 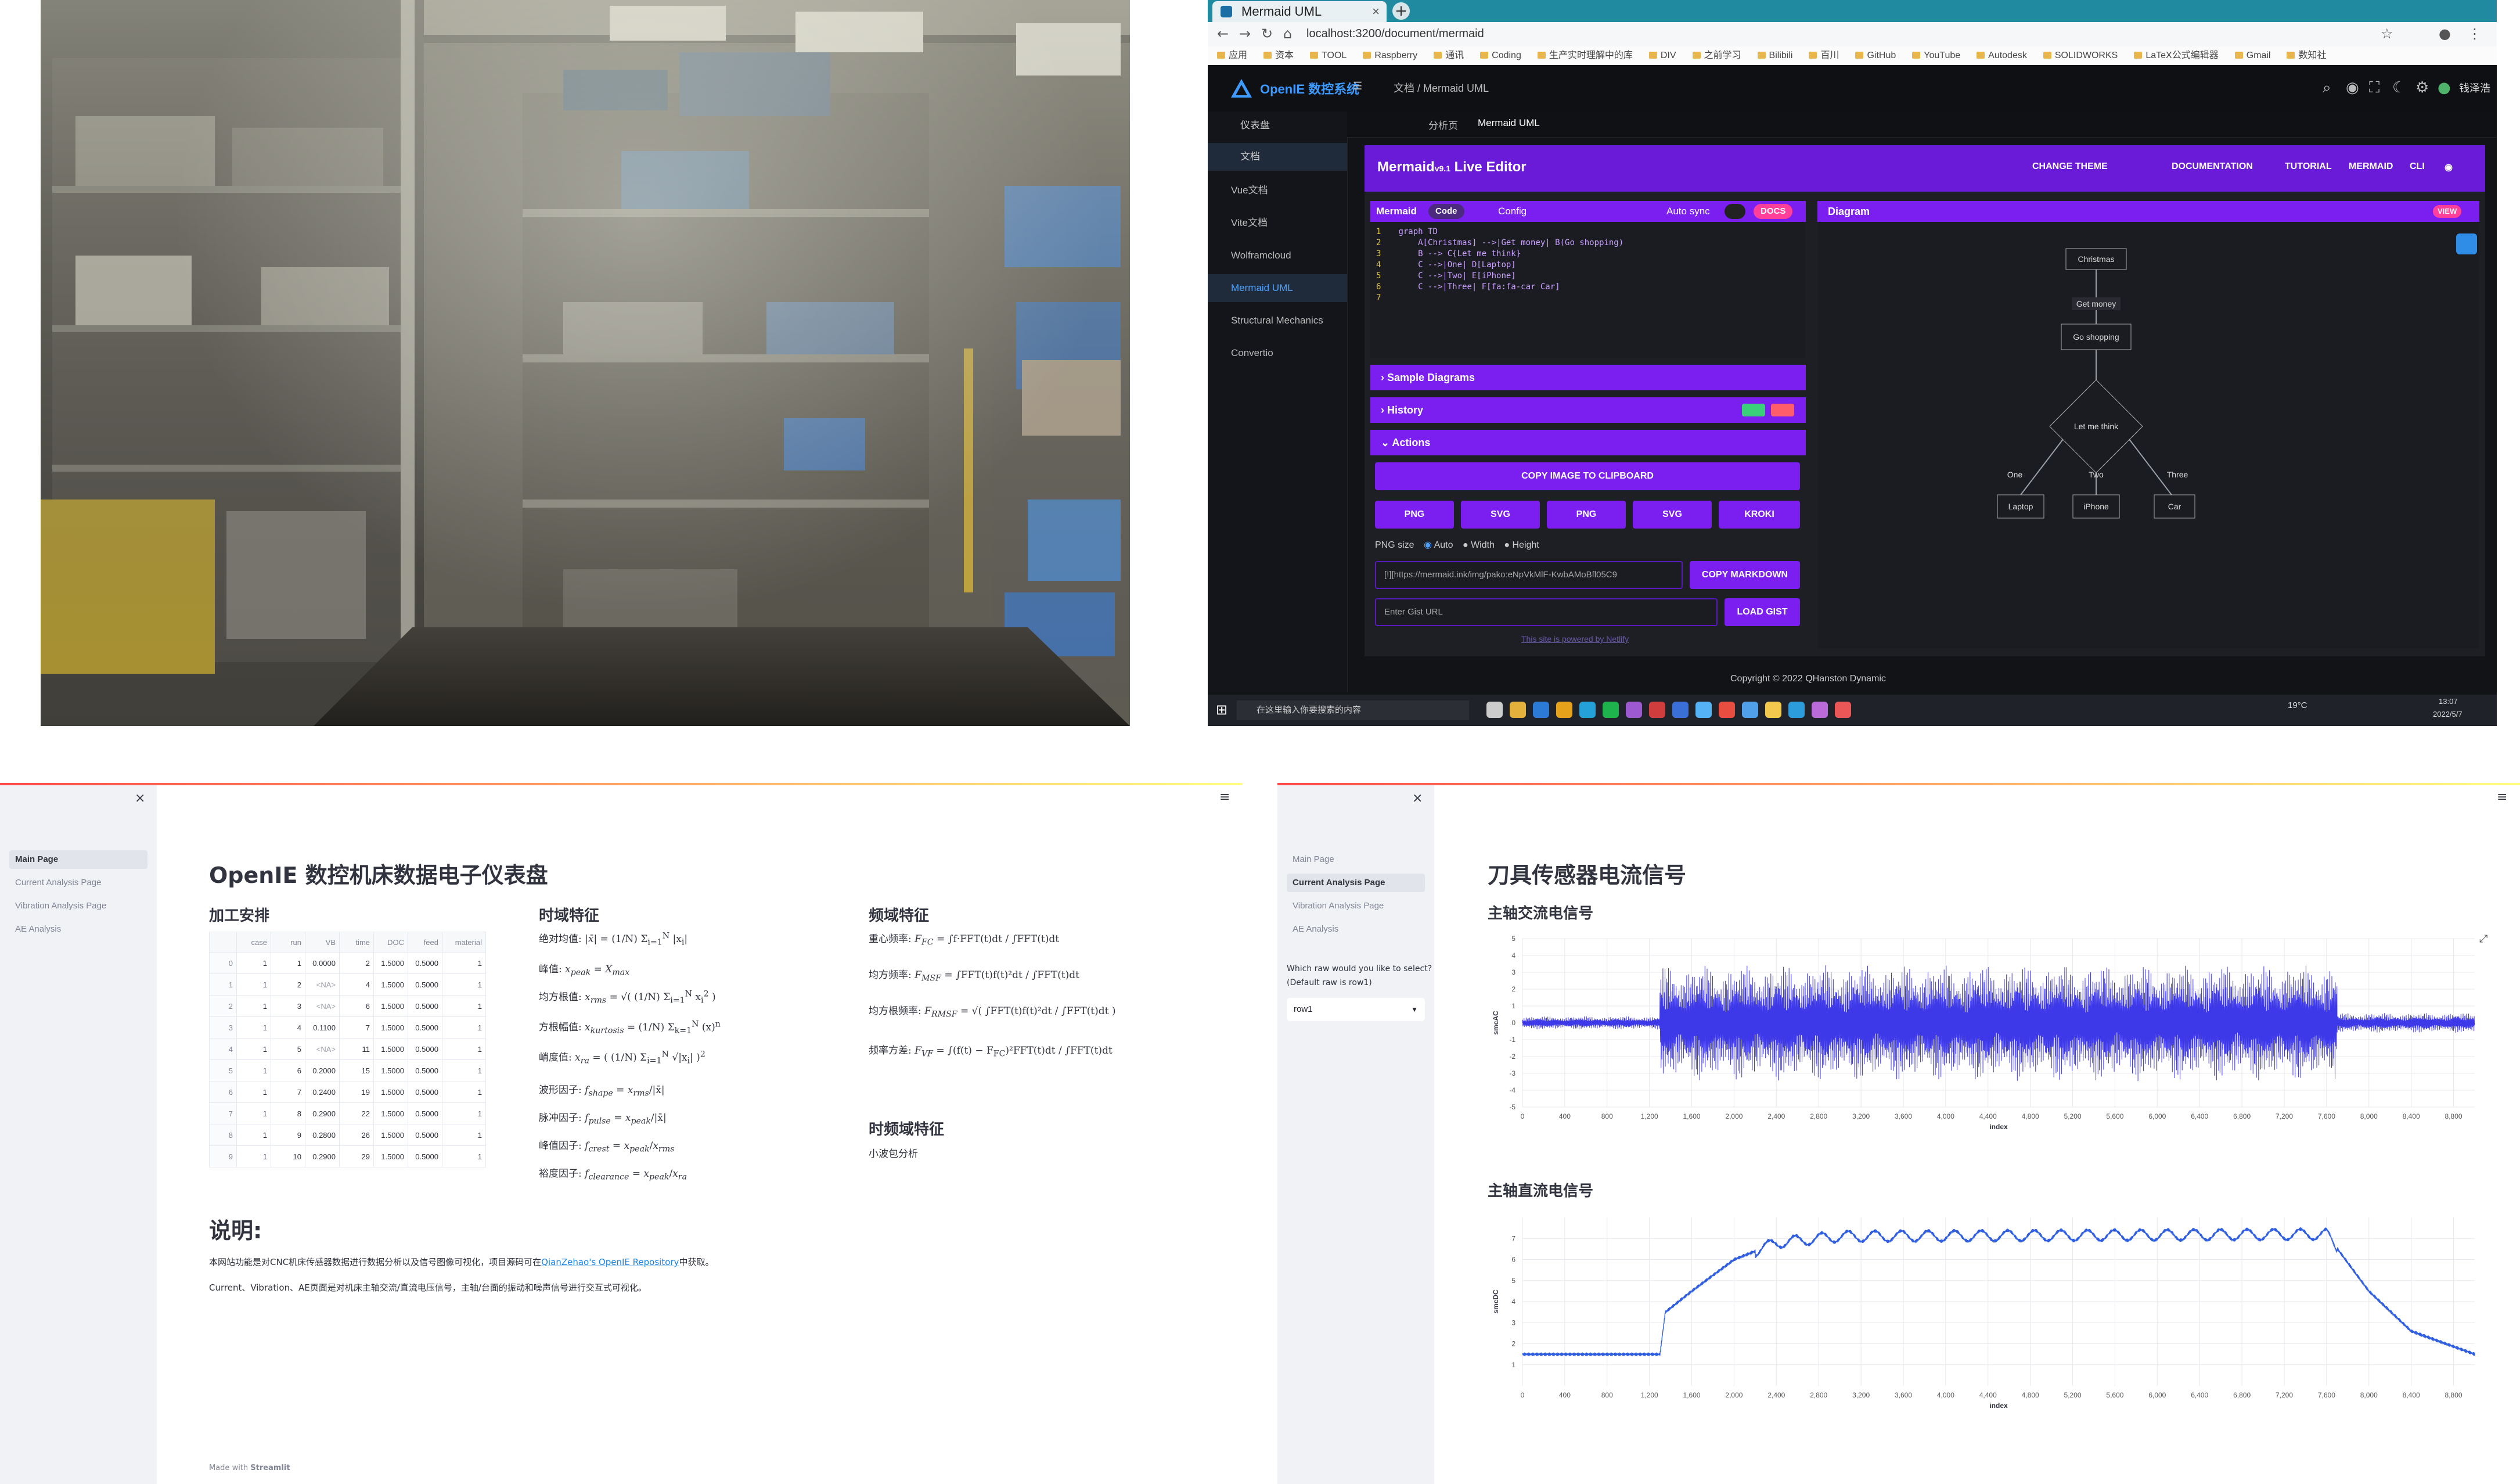 I want to click on sample-diagrams-section: › Sample Diagrams, so click(x=1588, y=377).